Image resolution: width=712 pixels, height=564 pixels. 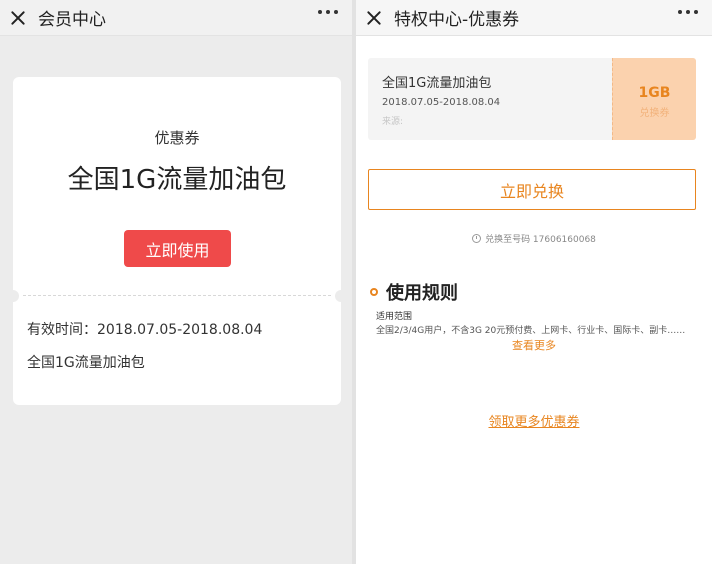 What do you see at coordinates (177, 138) in the screenshot?
I see `coupon-type: 优惠券` at bounding box center [177, 138].